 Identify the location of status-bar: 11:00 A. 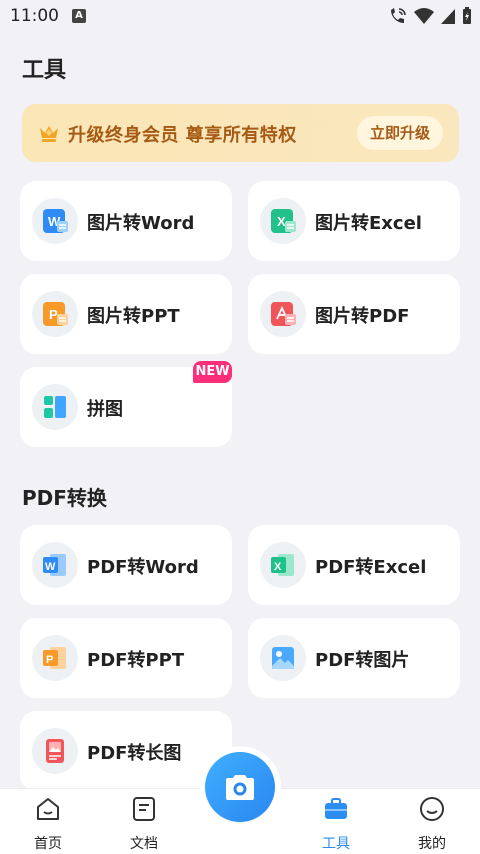
(240, 17).